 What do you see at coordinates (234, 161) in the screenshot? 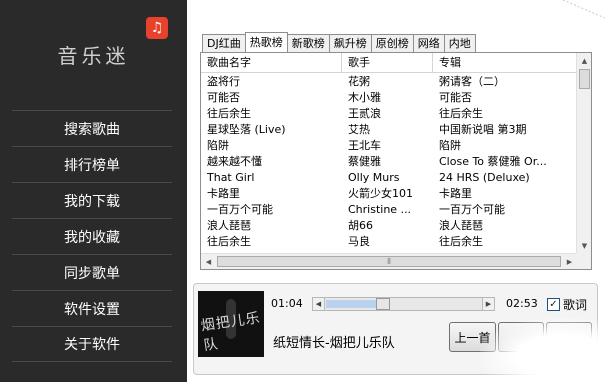
I see `song-title-cell: 越来越不懂` at bounding box center [234, 161].